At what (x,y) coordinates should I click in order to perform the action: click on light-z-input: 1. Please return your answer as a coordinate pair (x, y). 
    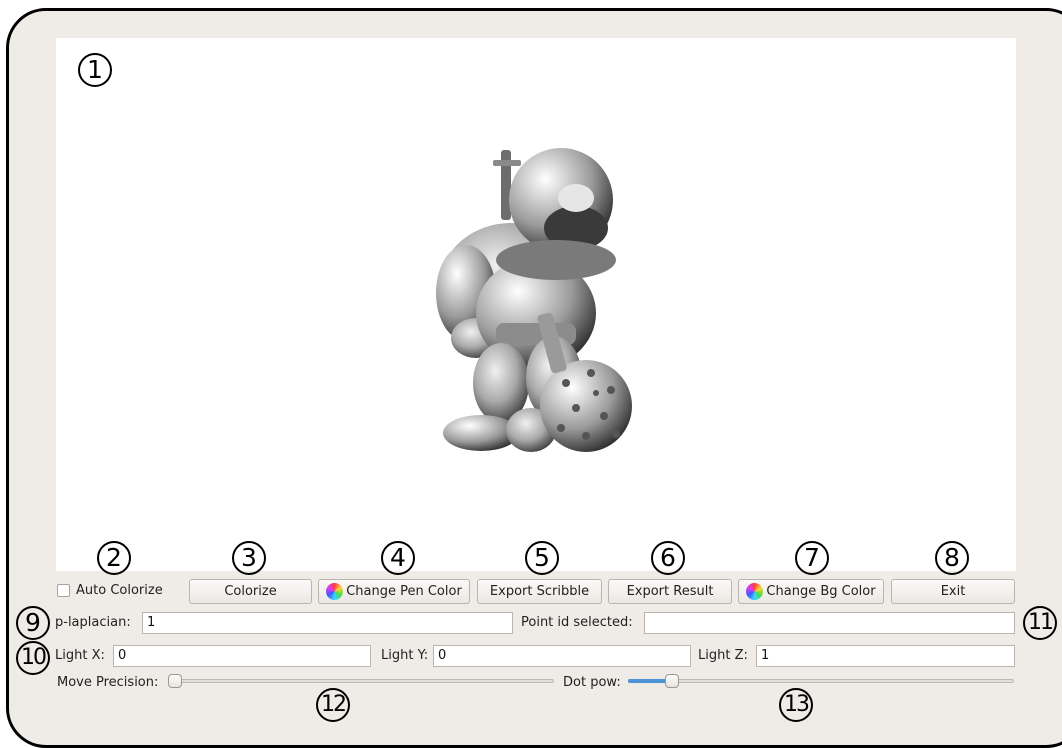
    Looking at the image, I should click on (885, 656).